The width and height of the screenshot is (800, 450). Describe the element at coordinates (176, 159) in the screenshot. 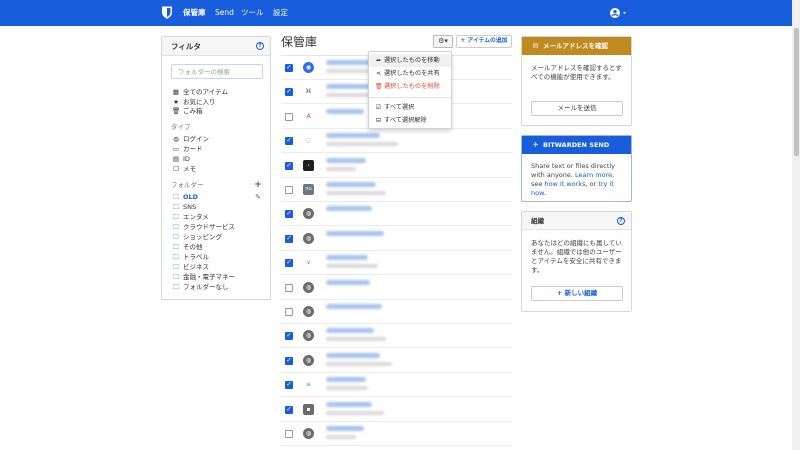

I see `id-card-icon: ▤` at that location.